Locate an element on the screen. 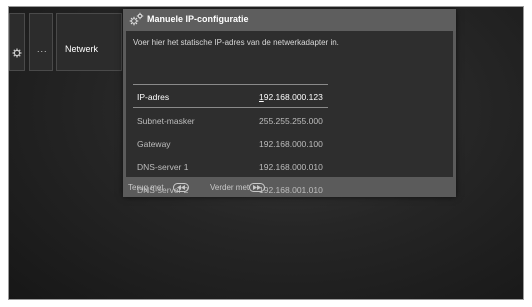  ip-address-row: IP-adres 192.168.000.123 is located at coordinates (286, 96).